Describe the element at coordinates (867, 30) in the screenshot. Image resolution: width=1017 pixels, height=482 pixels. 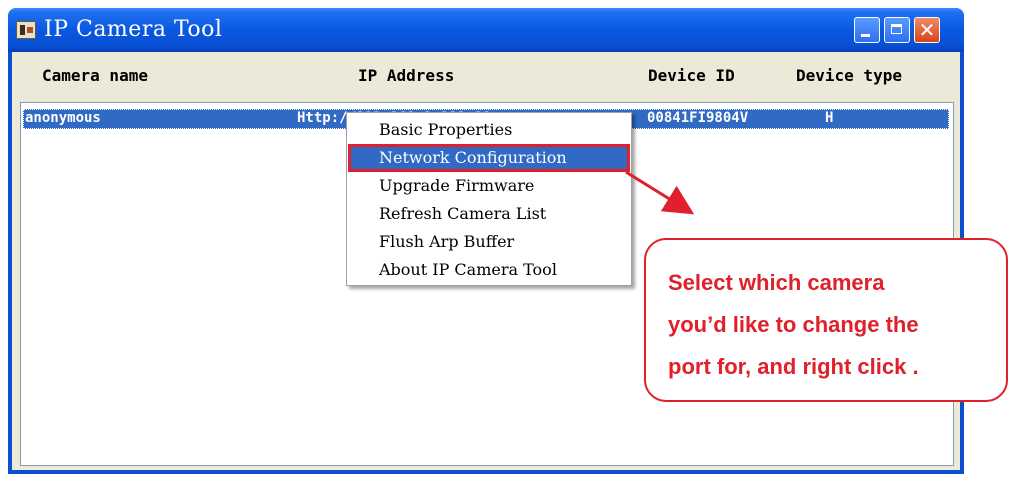
I see `minimize-button` at that location.